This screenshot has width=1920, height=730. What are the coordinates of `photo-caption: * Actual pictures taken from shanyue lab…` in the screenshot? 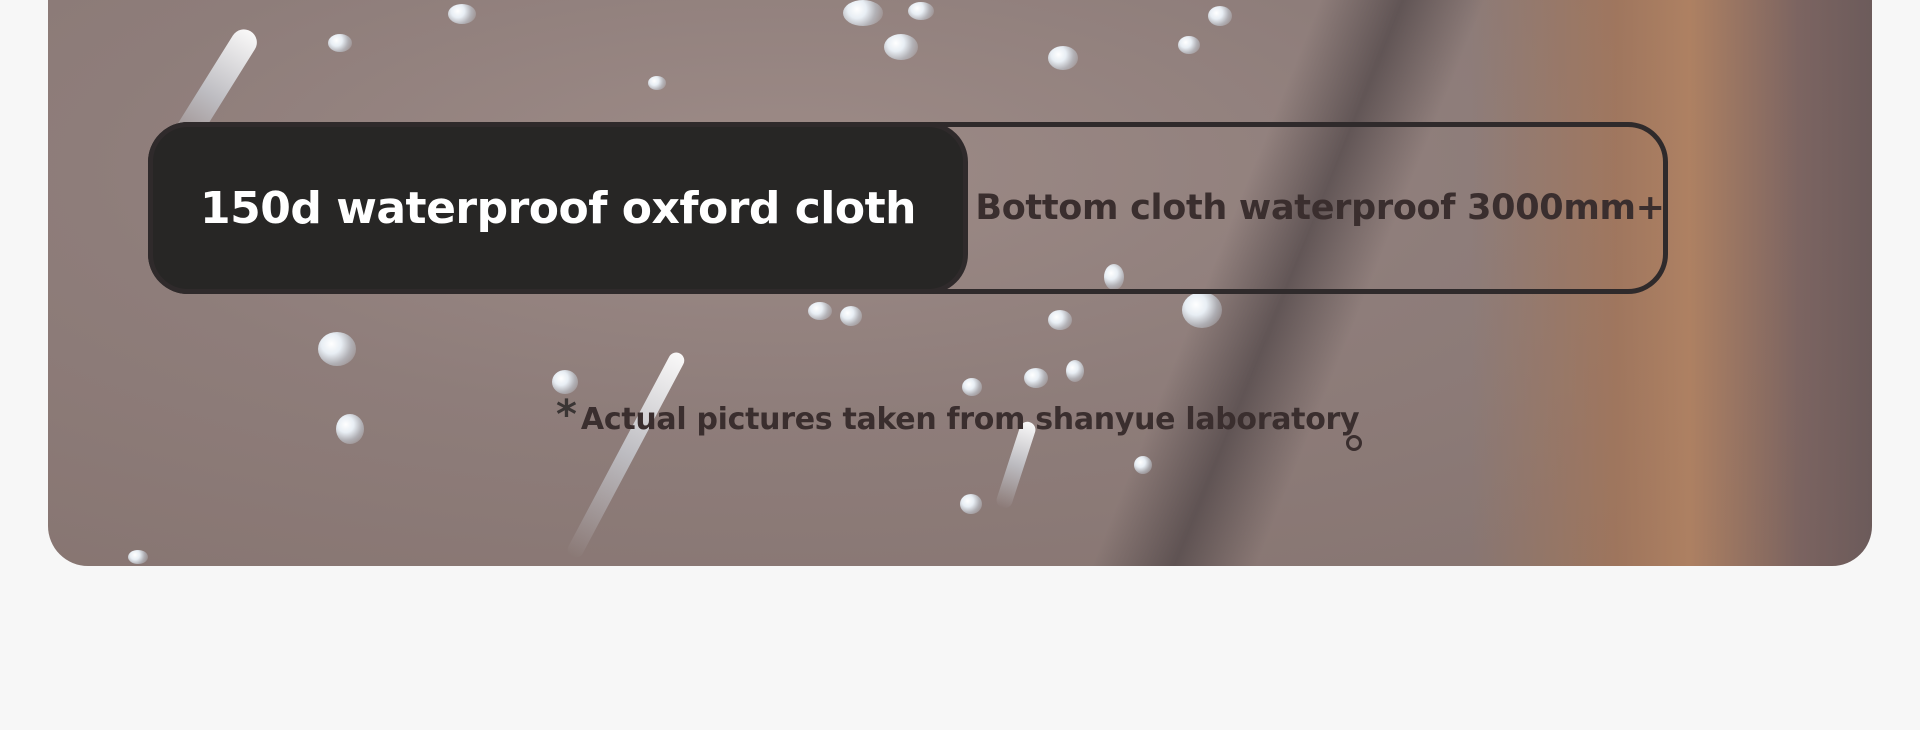 It's located at (958, 417).